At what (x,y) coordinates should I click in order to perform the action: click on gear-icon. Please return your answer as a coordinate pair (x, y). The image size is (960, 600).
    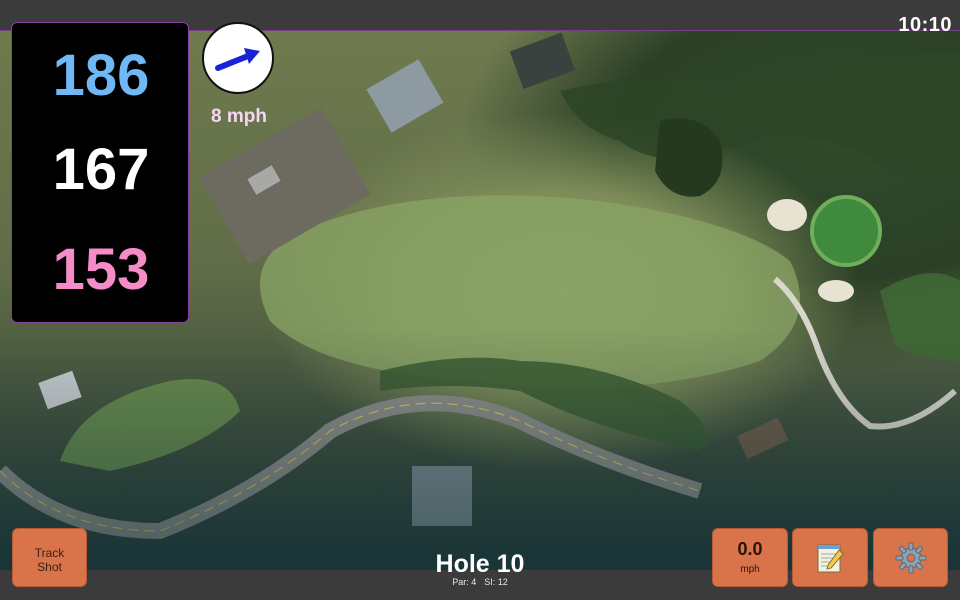
    Looking at the image, I should click on (910, 557).